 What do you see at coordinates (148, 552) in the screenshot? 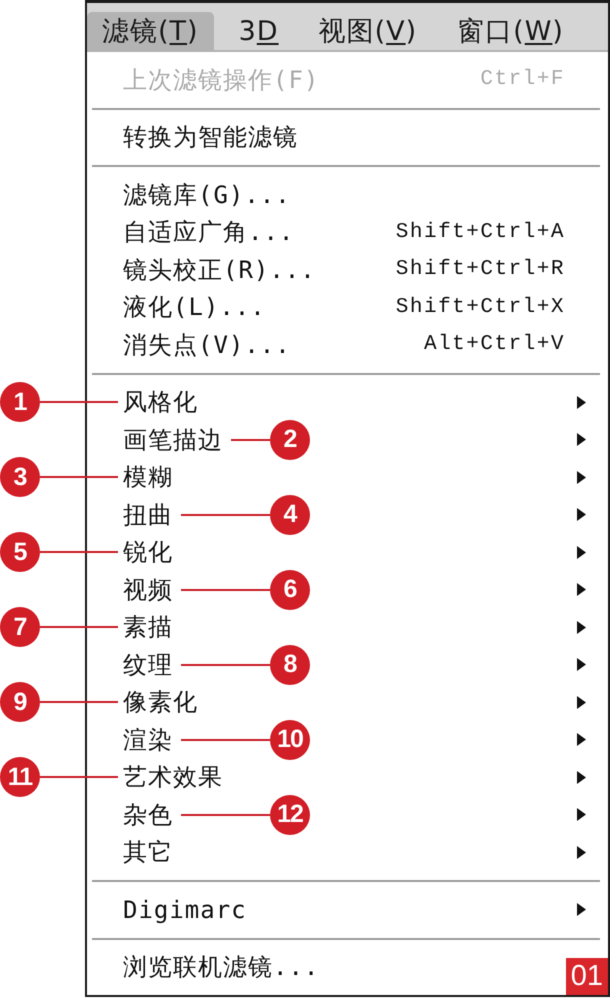
I see `menu-item: 锐化` at bounding box center [148, 552].